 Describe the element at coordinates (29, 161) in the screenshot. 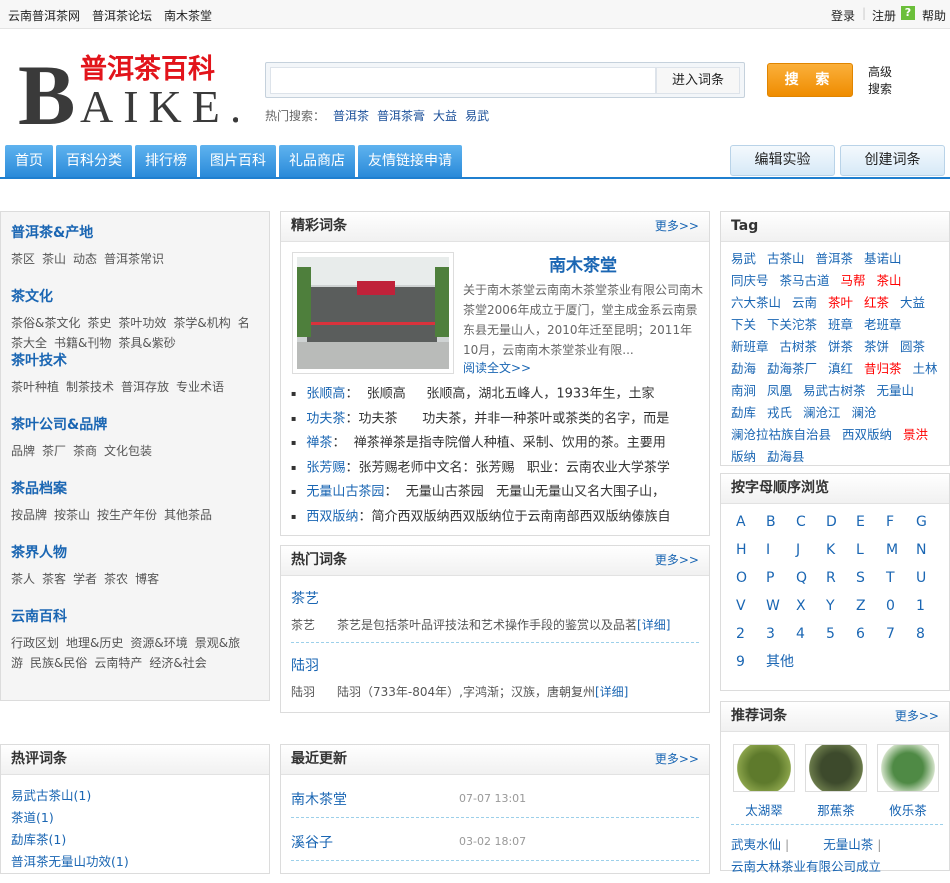

I see `tab-home: 首页` at that location.